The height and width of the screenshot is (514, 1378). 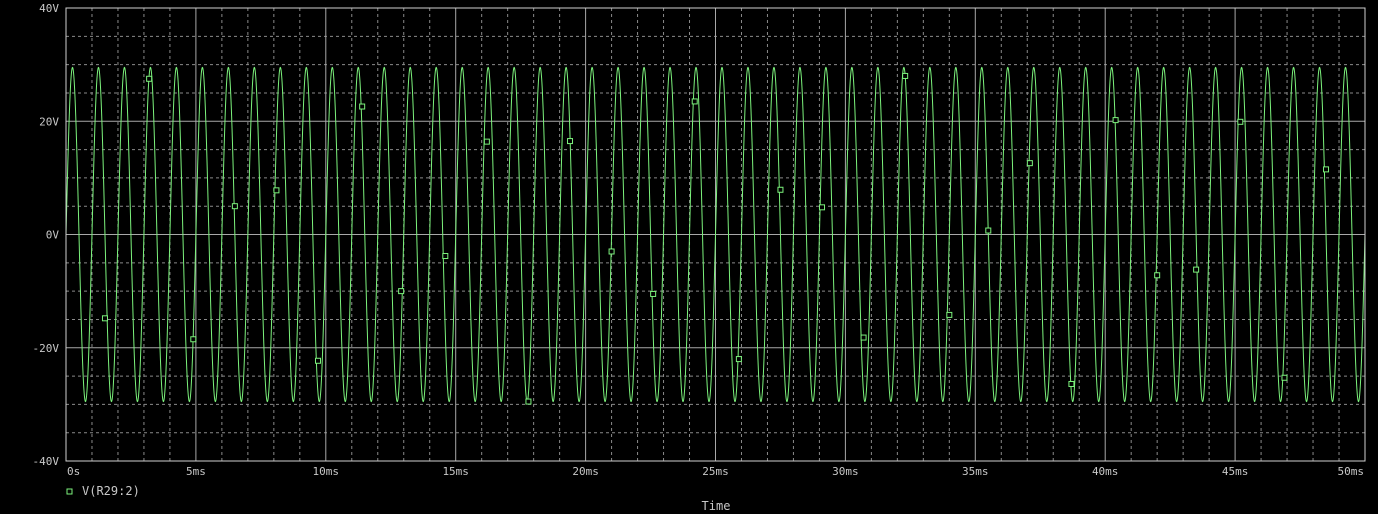 What do you see at coordinates (1351, 471) in the screenshot?
I see `x-tick-label: 50ms` at bounding box center [1351, 471].